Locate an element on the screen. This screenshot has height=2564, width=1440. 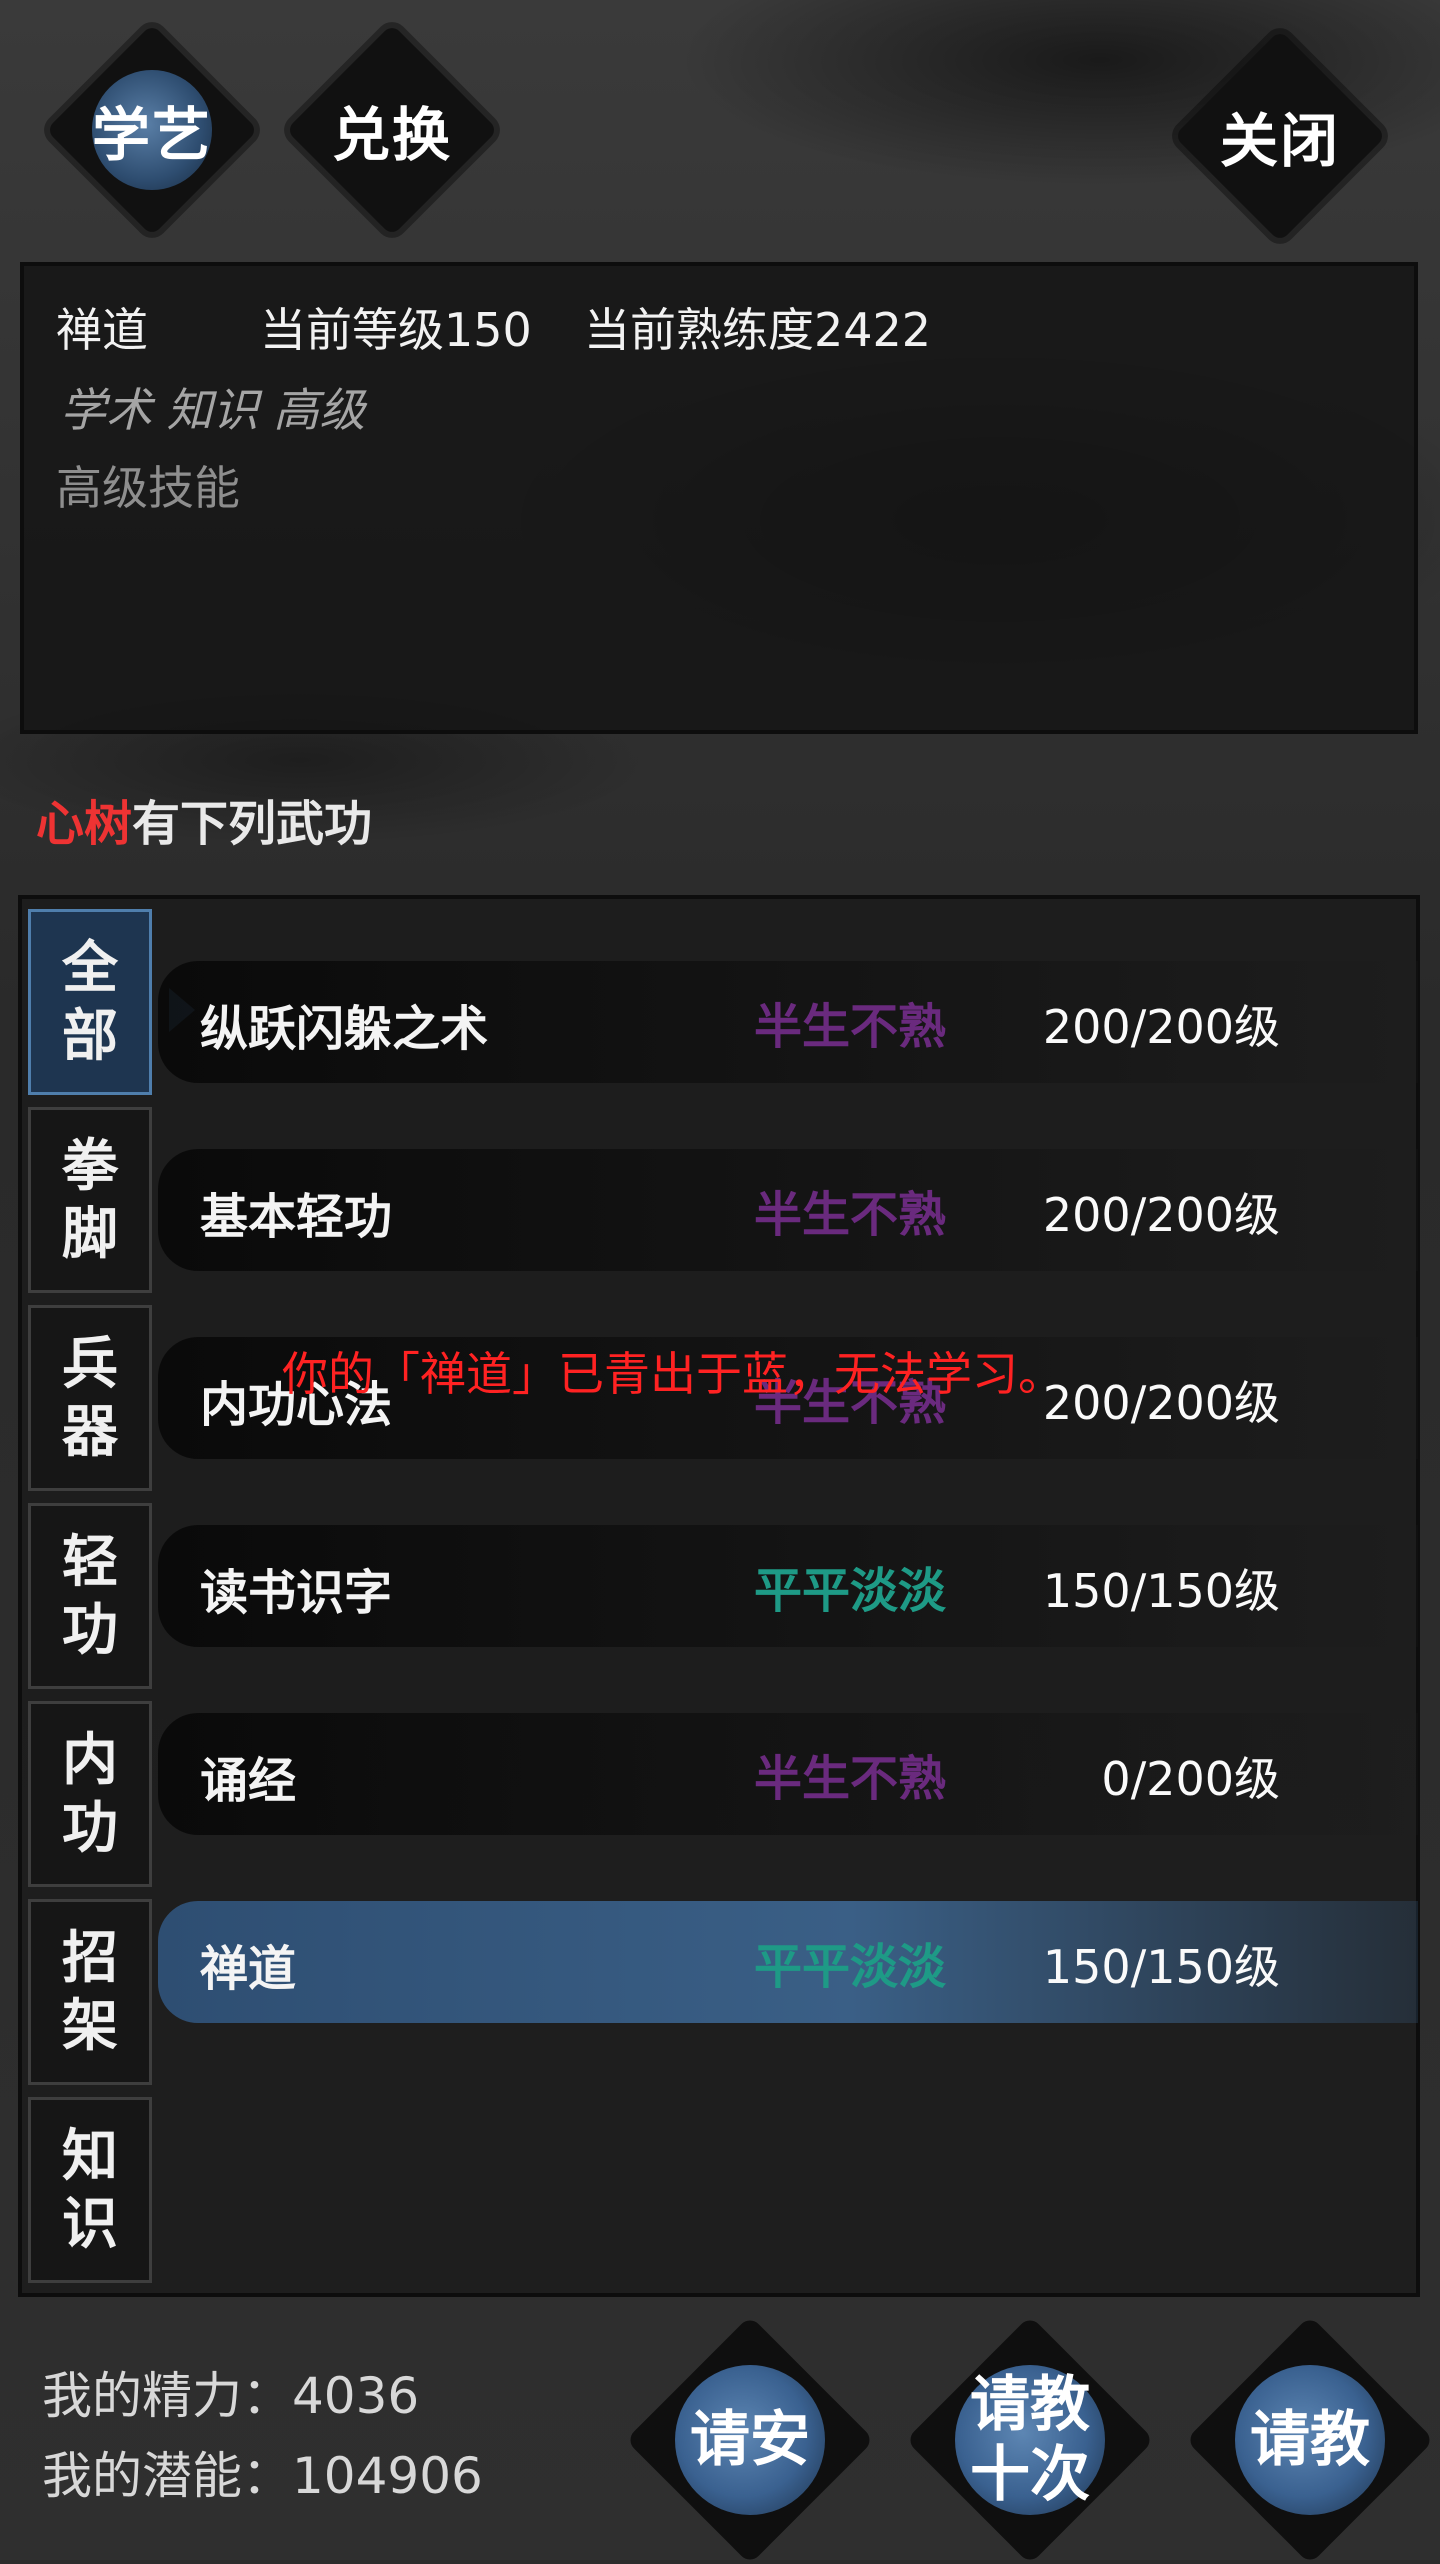
category-tab-all: 全 部 is located at coordinates (111, 1002).